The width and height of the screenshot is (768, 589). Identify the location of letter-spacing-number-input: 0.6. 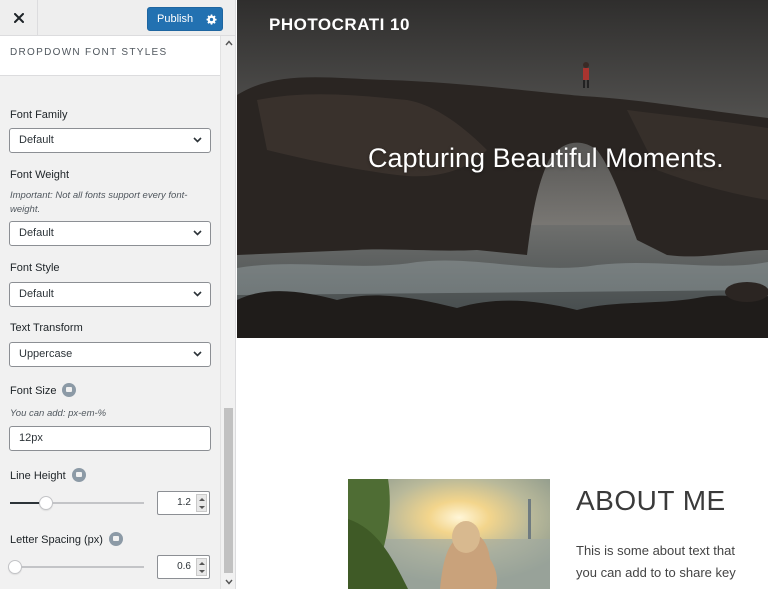
(183, 567).